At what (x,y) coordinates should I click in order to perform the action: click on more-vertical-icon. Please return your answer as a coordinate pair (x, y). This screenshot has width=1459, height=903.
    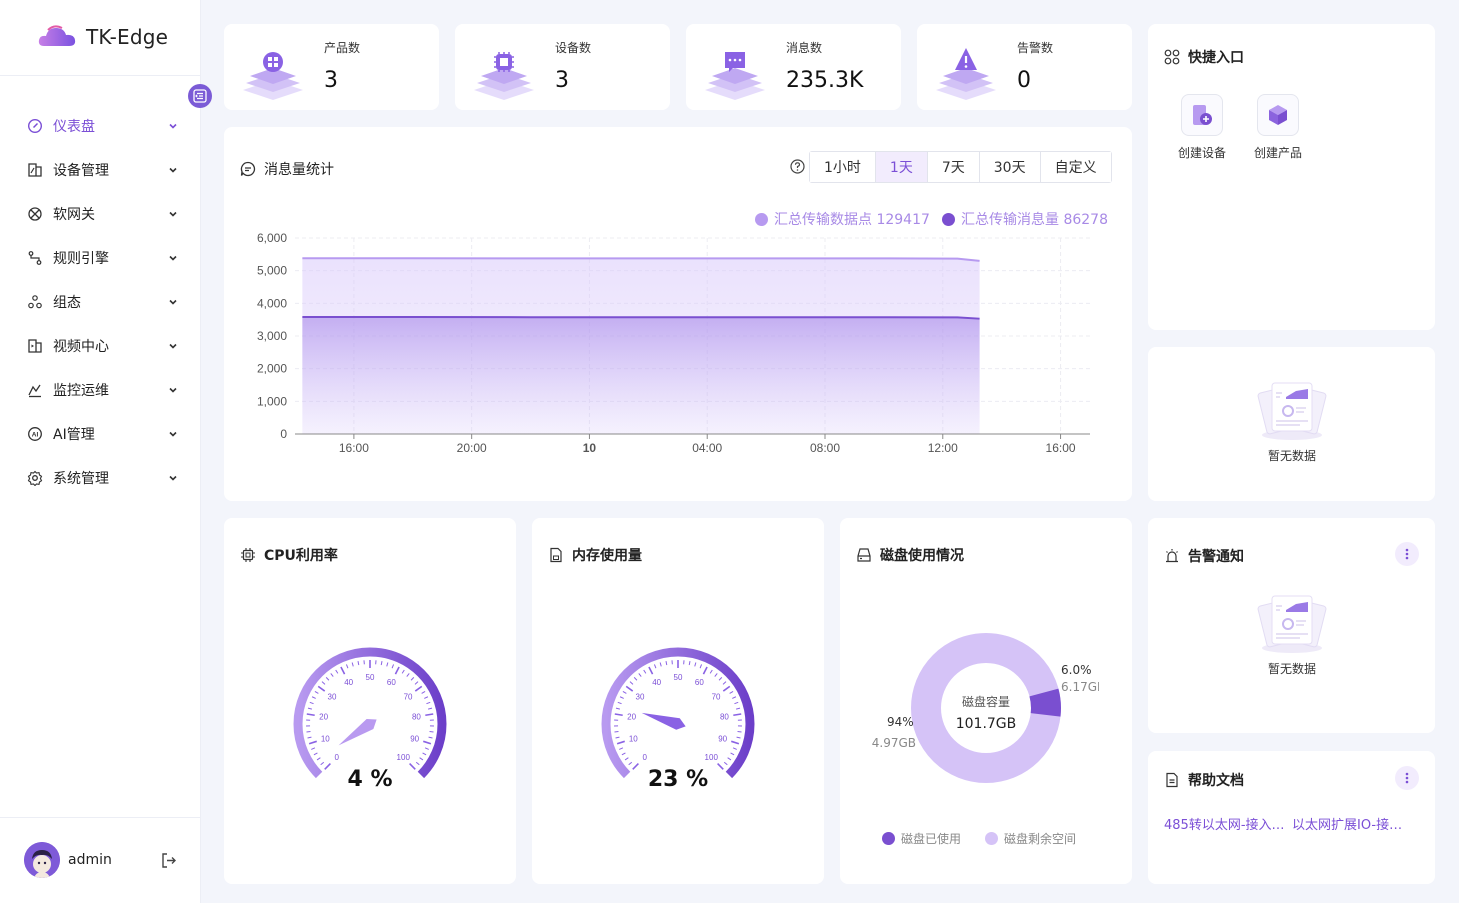
    Looking at the image, I should click on (1407, 554).